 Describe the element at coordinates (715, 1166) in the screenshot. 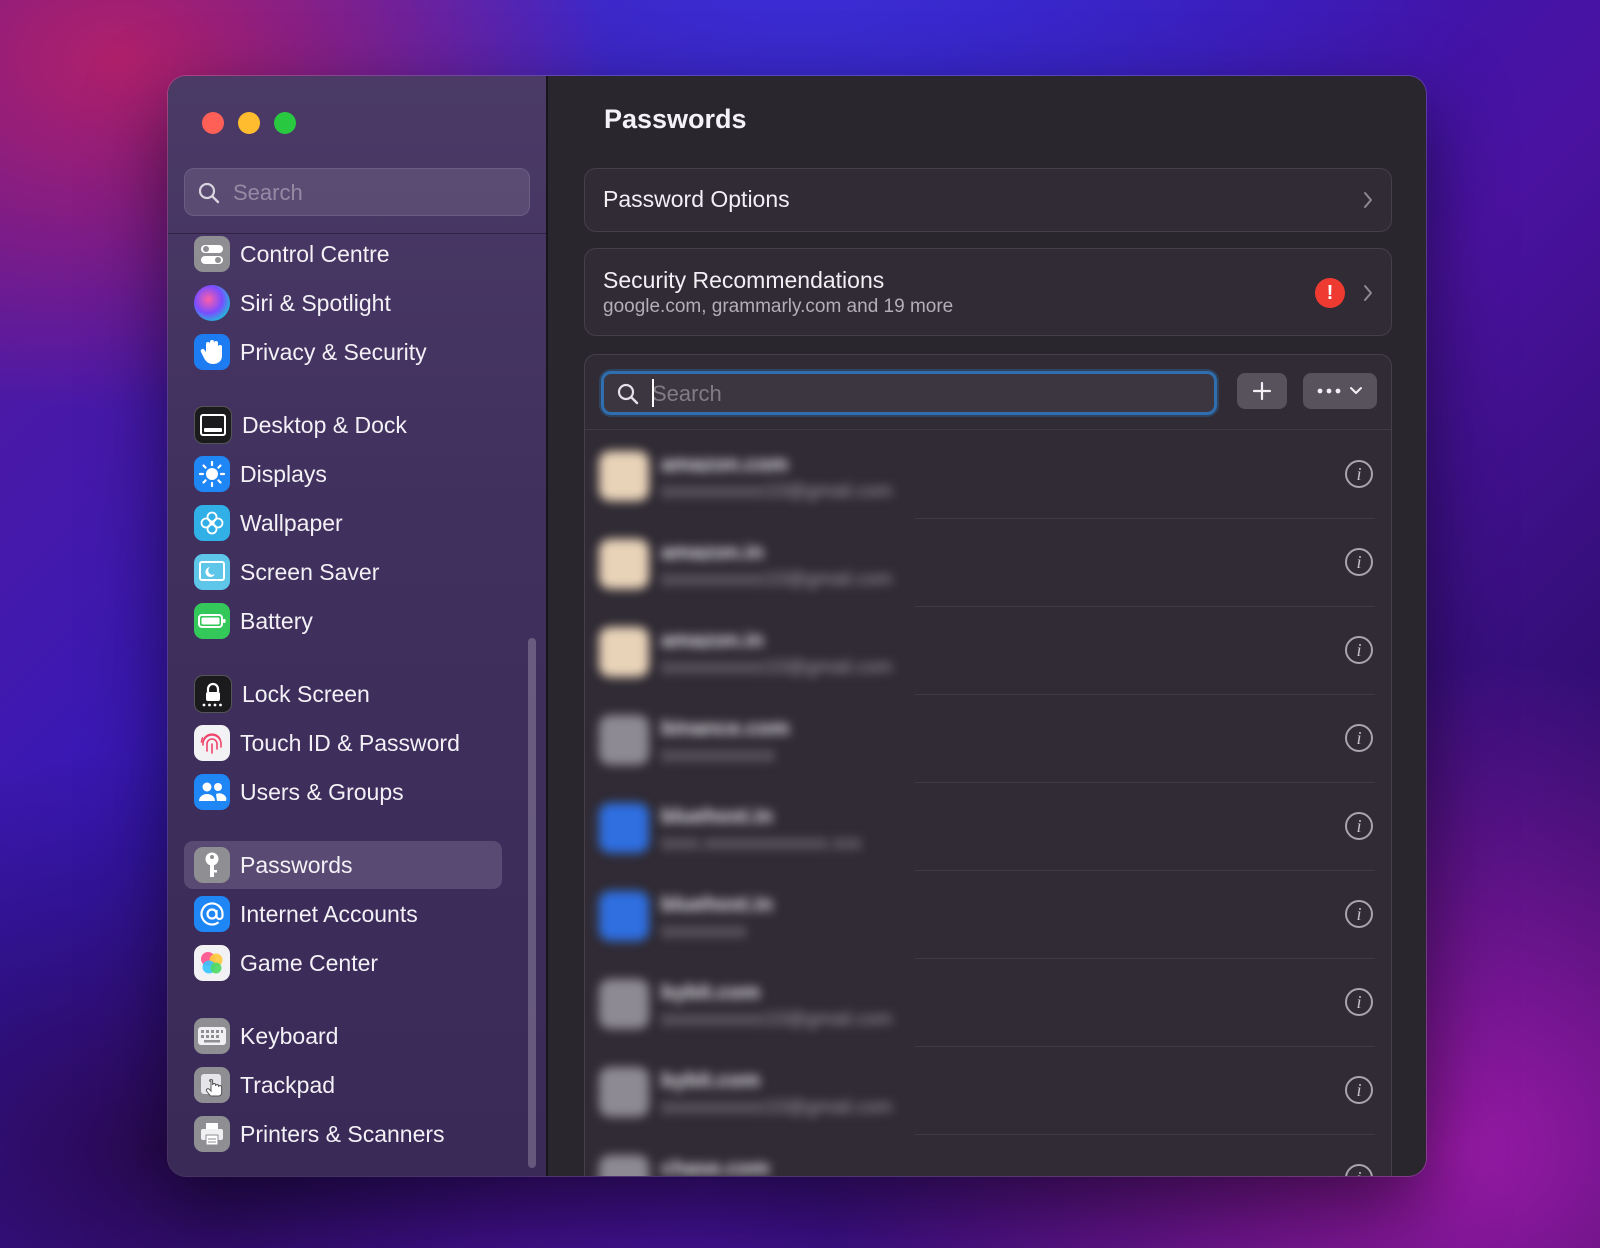

I see `password-site: chase.com` at that location.